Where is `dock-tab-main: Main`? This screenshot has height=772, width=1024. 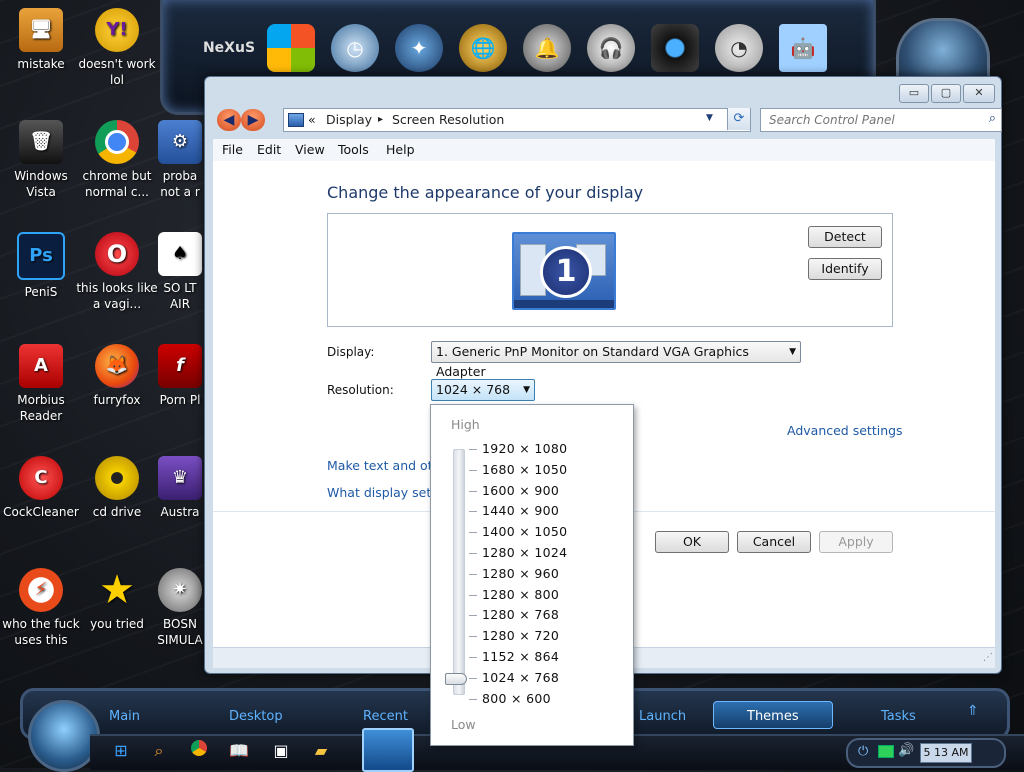
dock-tab-main: Main is located at coordinates (124, 716).